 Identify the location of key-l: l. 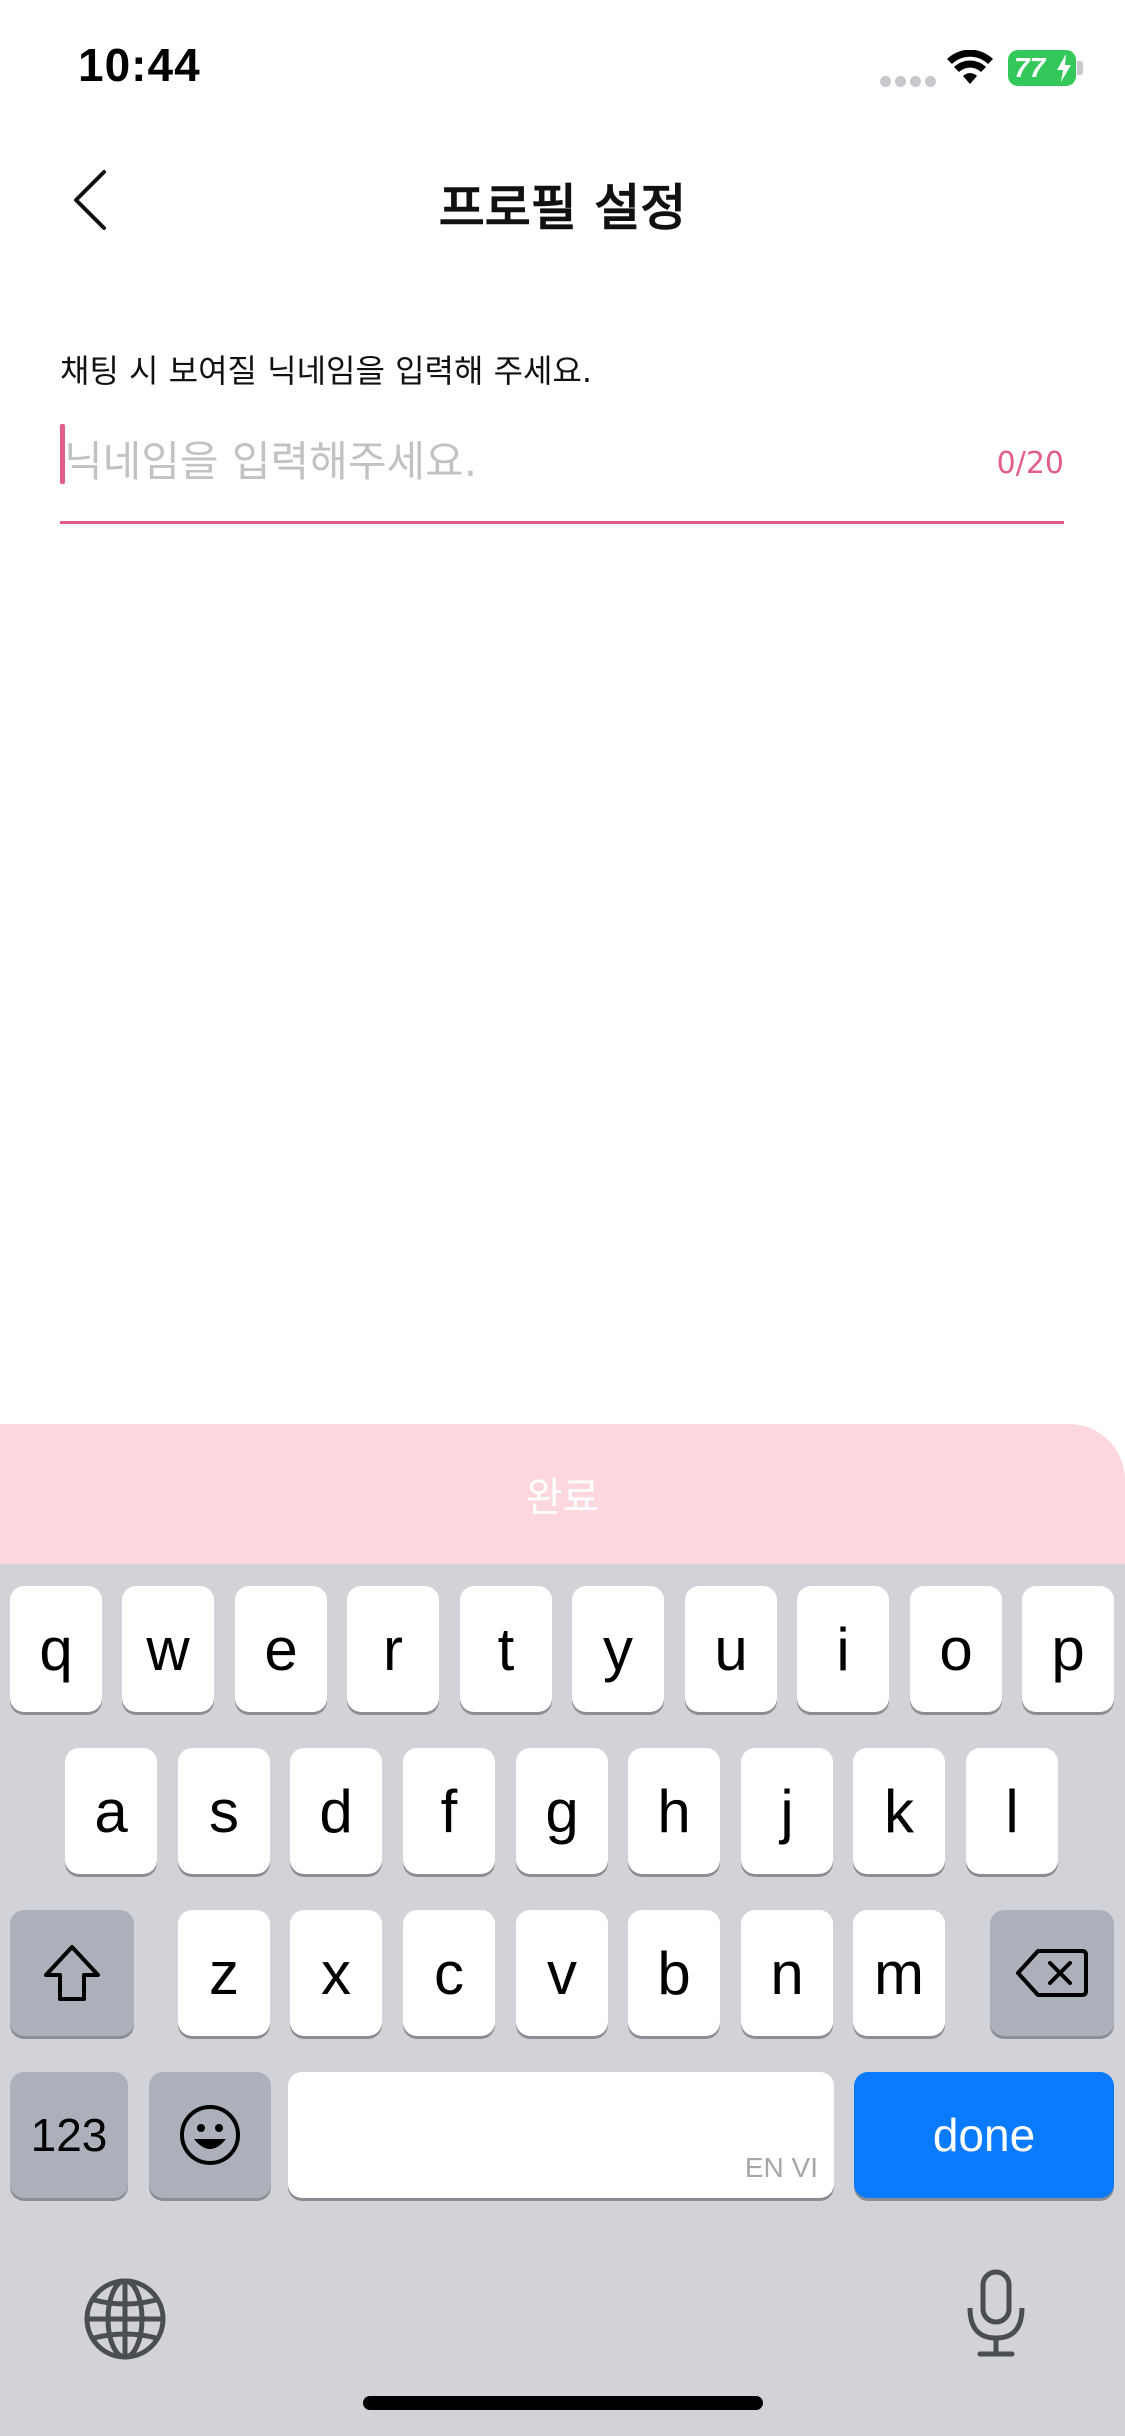
(1012, 1811).